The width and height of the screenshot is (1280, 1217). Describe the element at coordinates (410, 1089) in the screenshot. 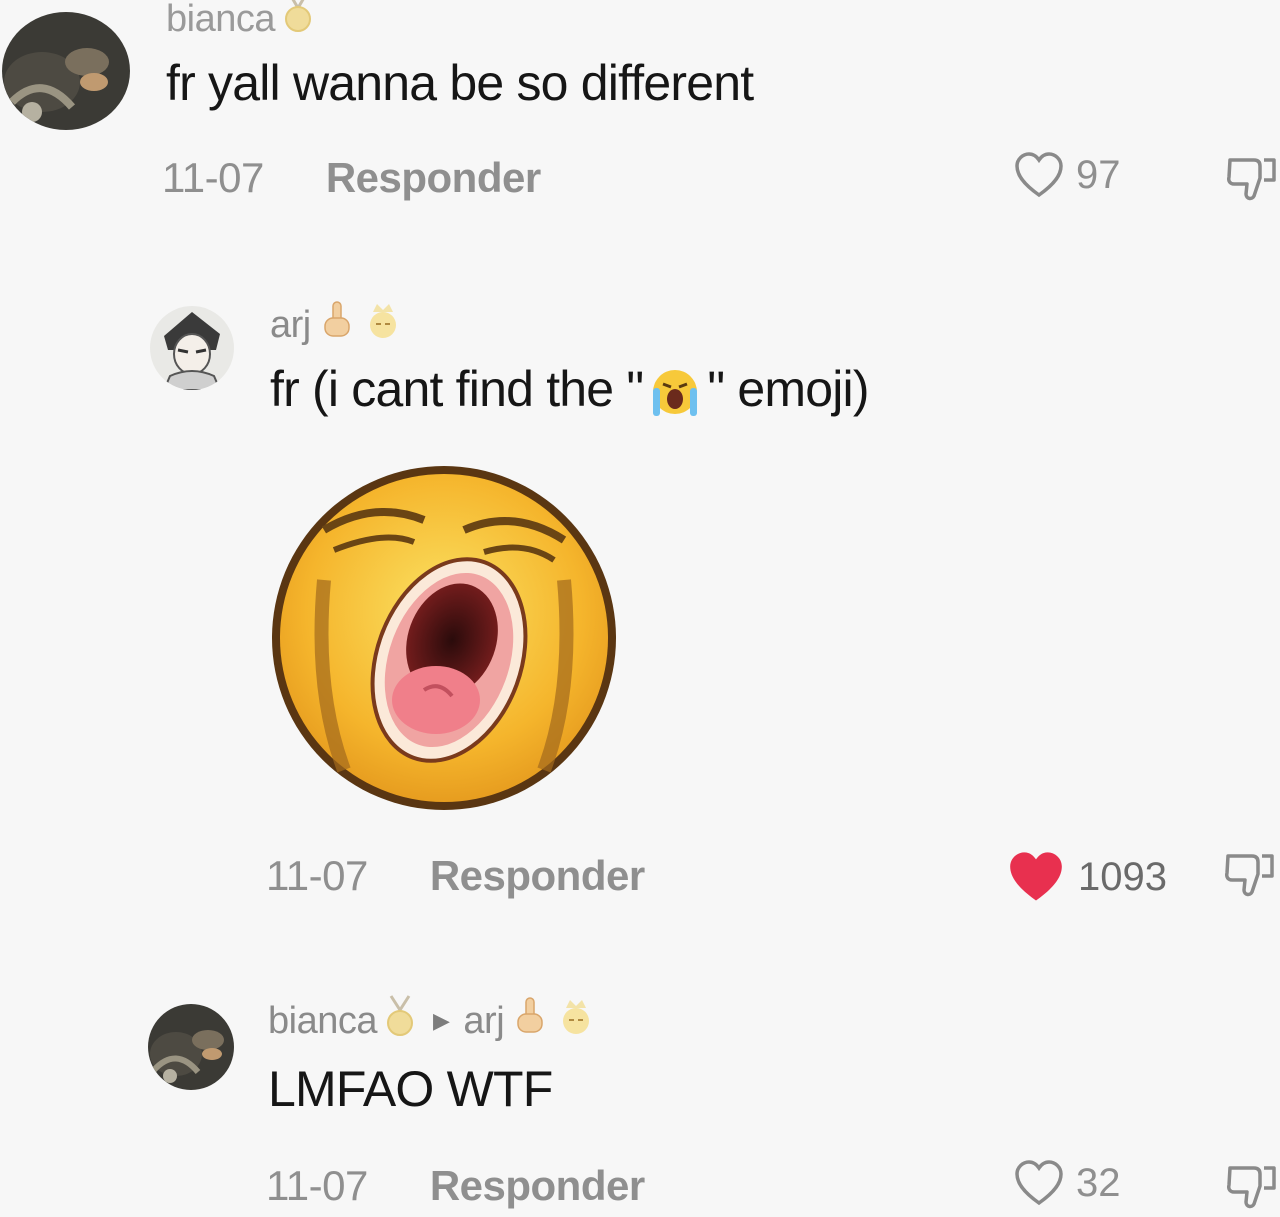

I see `comment-text: LMFAO WTF` at that location.